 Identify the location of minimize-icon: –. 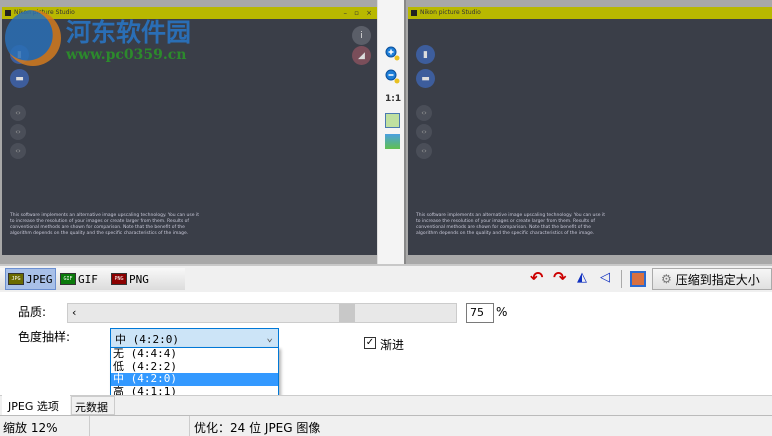
(345, 13).